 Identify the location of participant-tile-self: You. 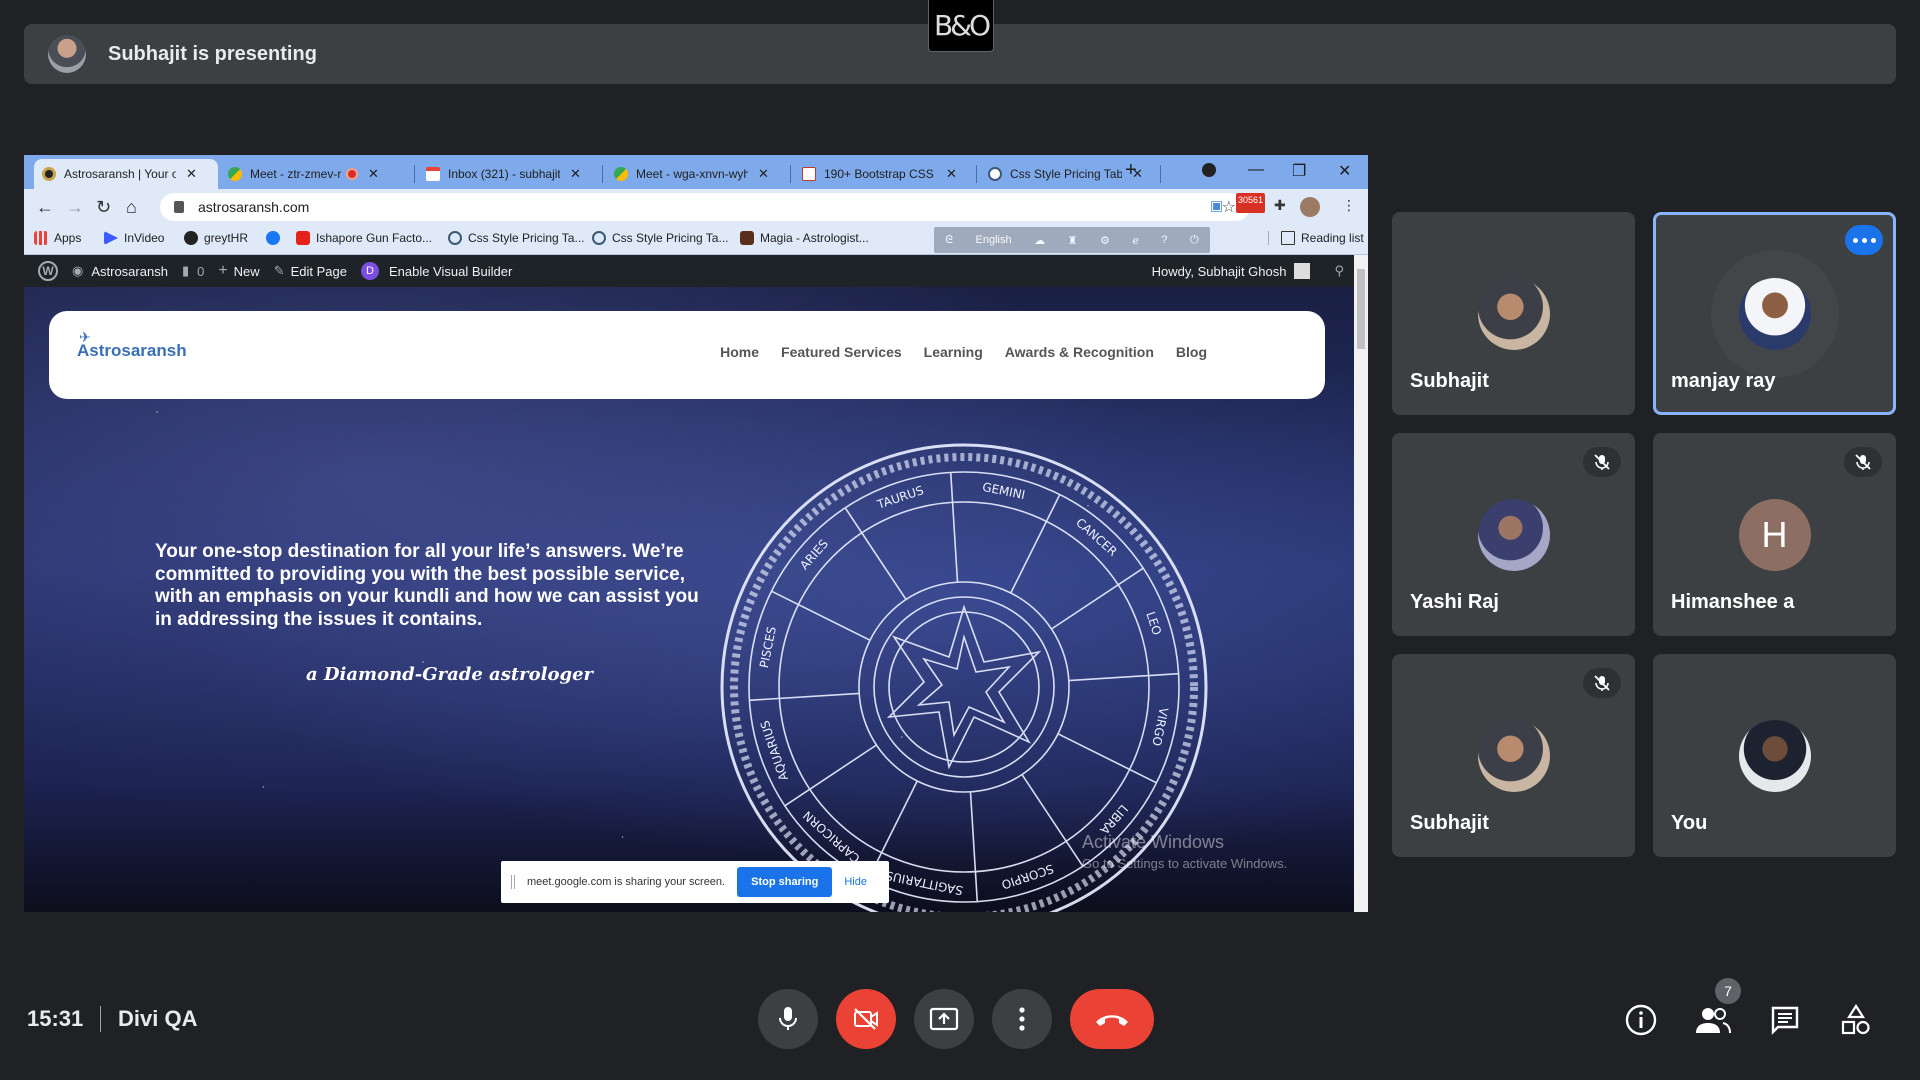
(1774, 755).